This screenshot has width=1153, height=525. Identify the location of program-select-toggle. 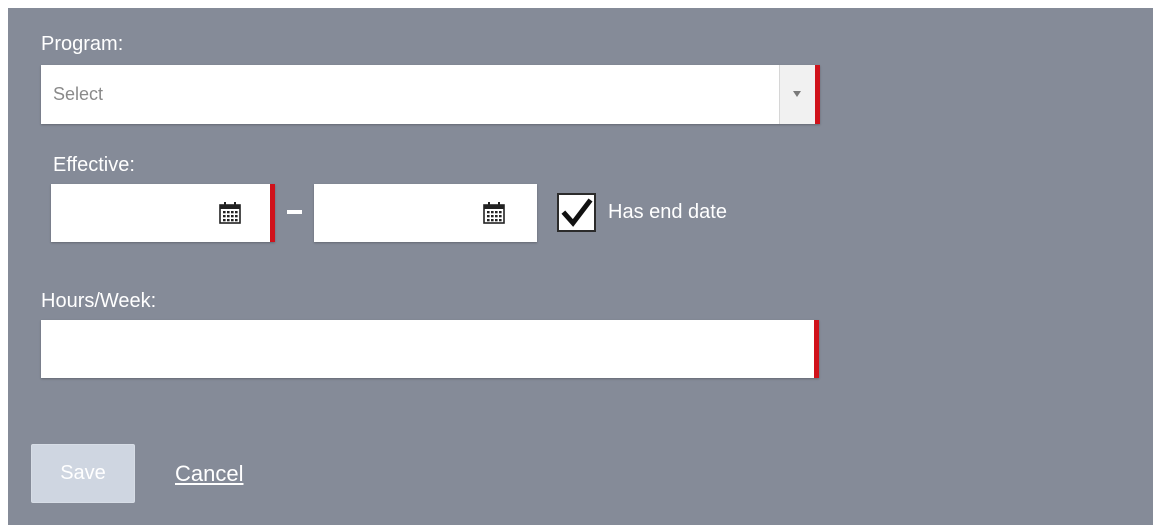
(797, 94).